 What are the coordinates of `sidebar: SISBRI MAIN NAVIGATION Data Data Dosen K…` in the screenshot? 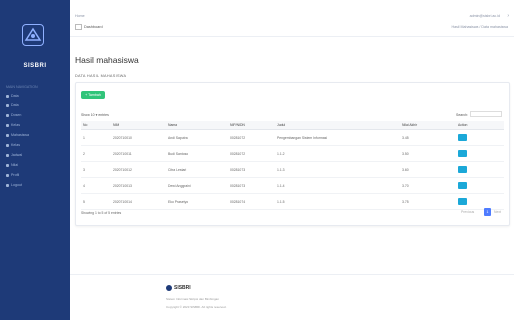 It's located at (35, 160).